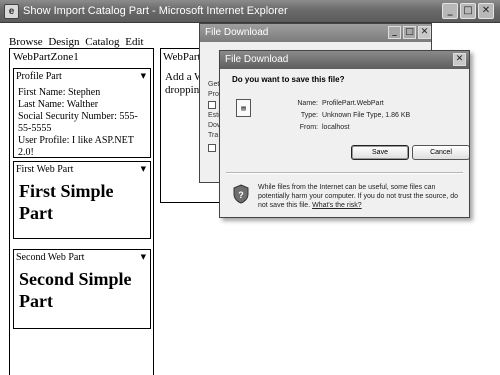 The height and width of the screenshot is (375, 500). Describe the element at coordinates (50, 257) in the screenshot. I see `part-title: Second Web Part` at that location.